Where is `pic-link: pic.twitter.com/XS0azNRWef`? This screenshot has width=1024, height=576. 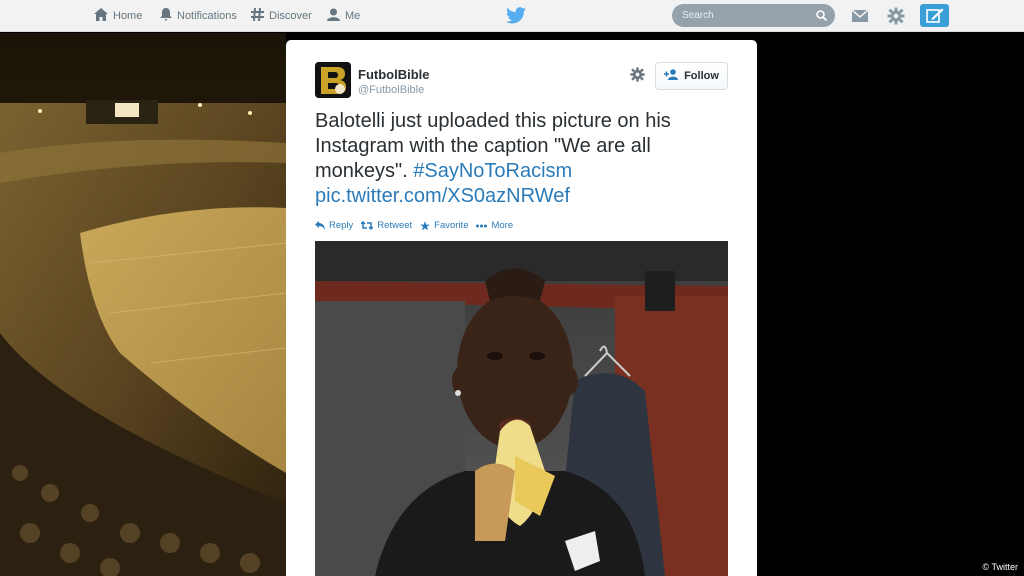 pic-link: pic.twitter.com/XS0azNRWef is located at coordinates (442, 196).